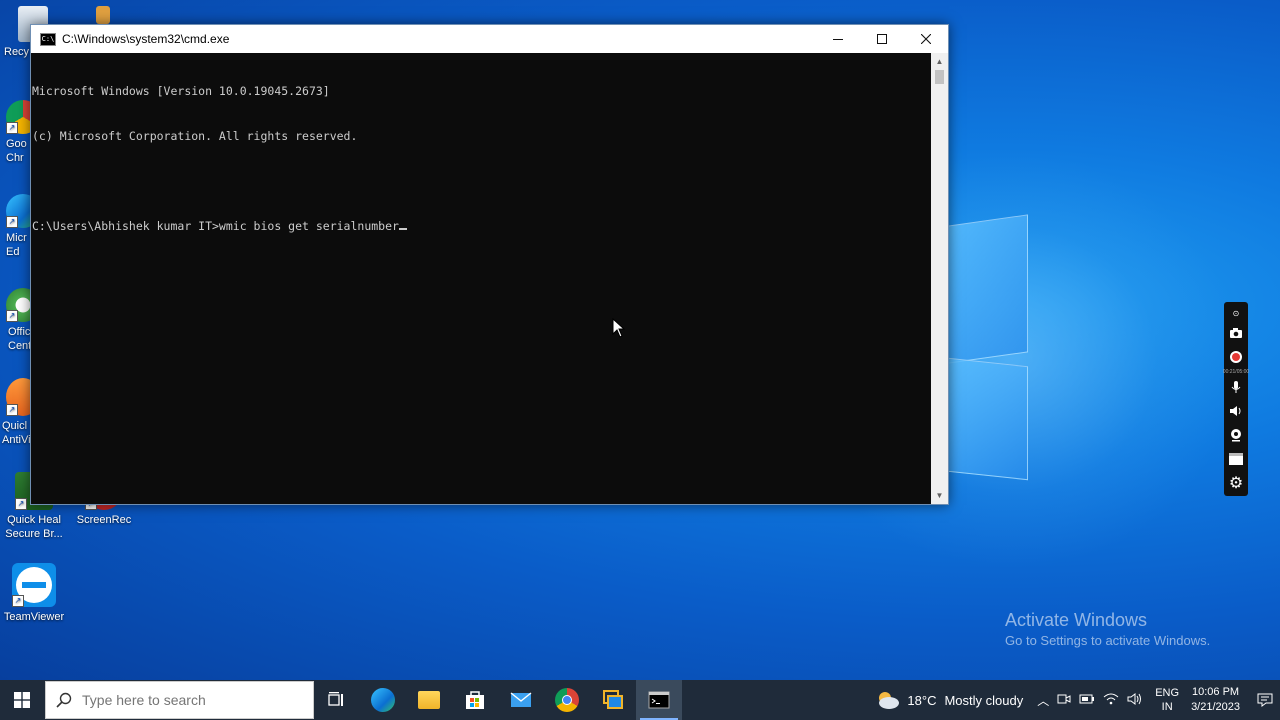 The height and width of the screenshot is (720, 1280). What do you see at coordinates (16, 151) in the screenshot?
I see `desktop-icon-label: Goo Chr` at bounding box center [16, 151].